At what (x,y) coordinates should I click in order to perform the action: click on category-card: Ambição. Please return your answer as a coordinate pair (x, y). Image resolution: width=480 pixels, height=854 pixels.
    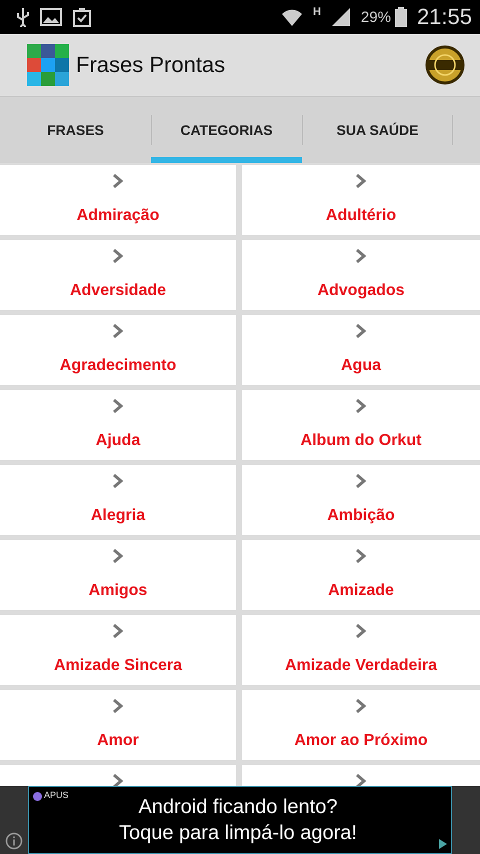
    Looking at the image, I should click on (361, 500).